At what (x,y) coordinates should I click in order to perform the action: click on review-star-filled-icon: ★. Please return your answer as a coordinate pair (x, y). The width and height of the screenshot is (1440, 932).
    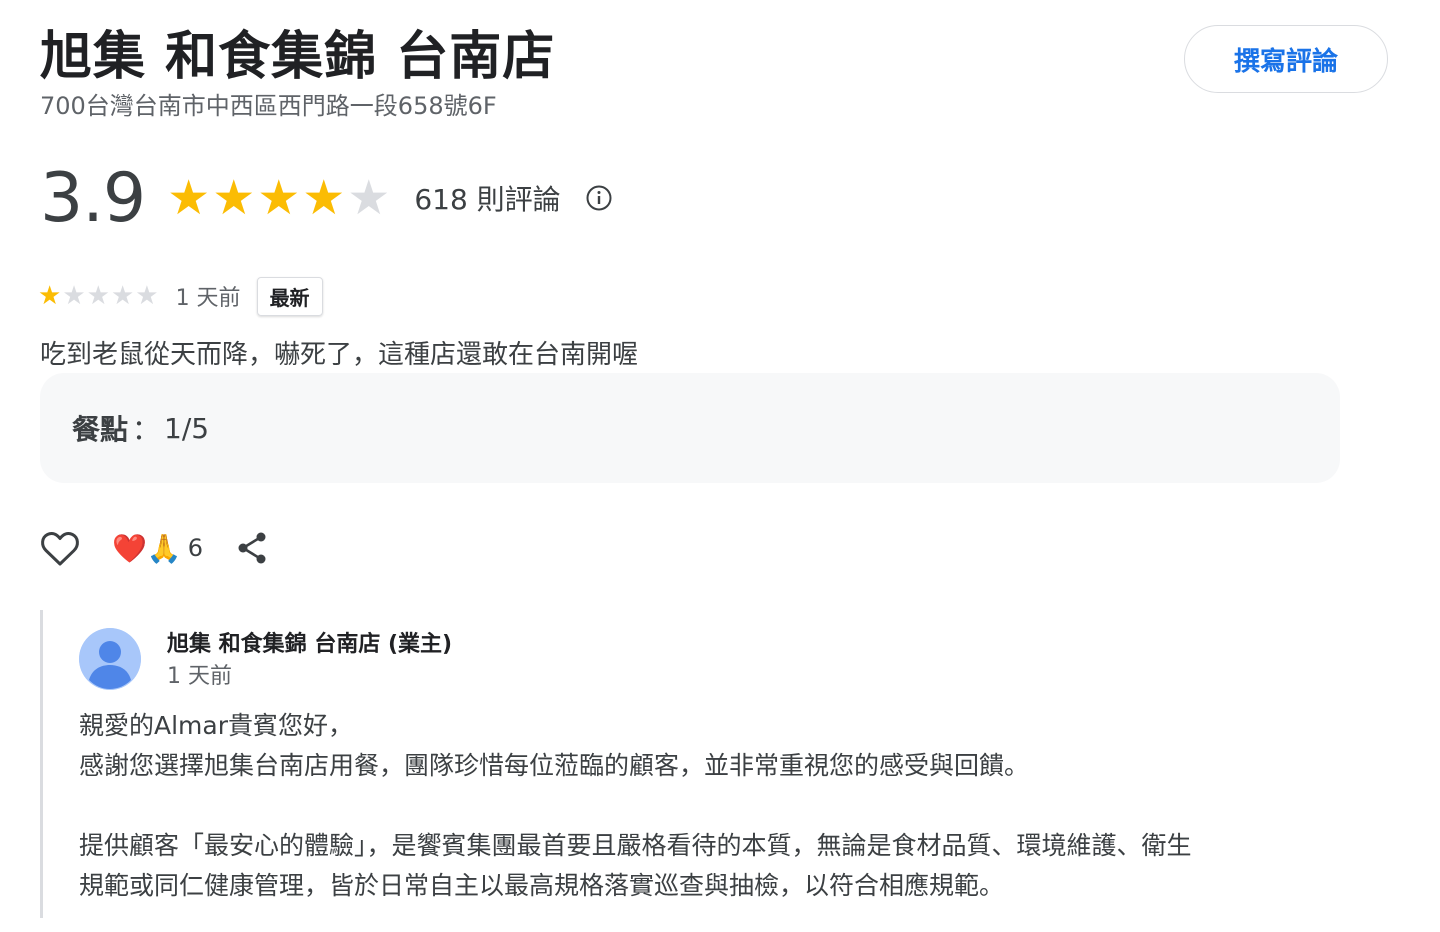
    Looking at the image, I should click on (50, 296).